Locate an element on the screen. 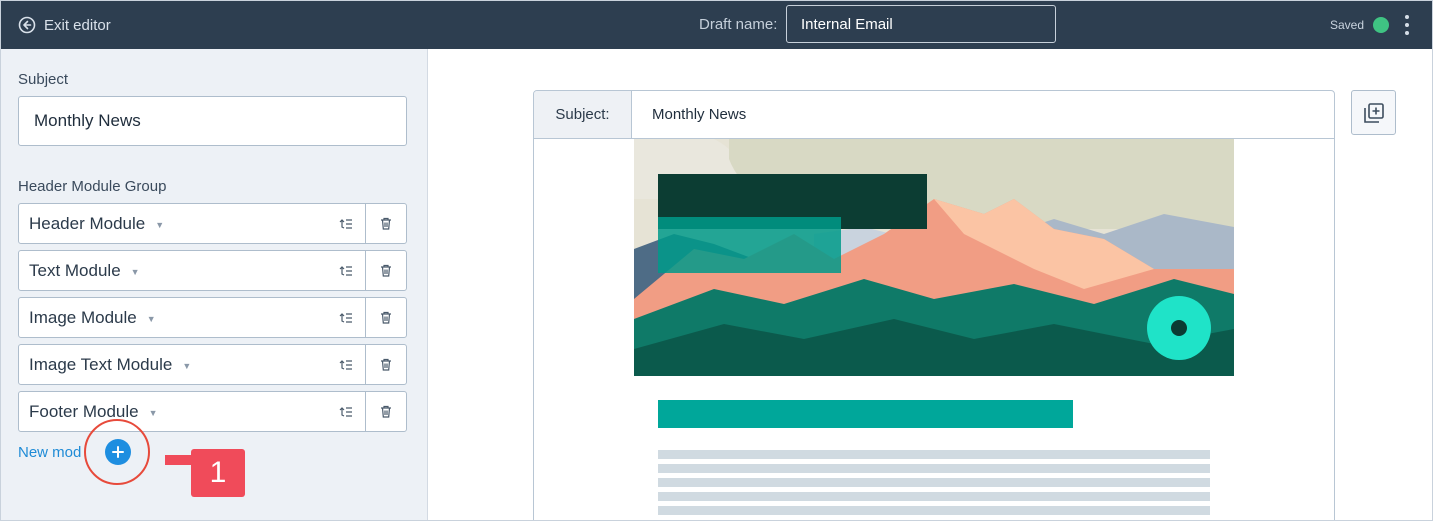 The width and height of the screenshot is (1433, 521). preview-subject-value: Monthly News is located at coordinates (699, 114).